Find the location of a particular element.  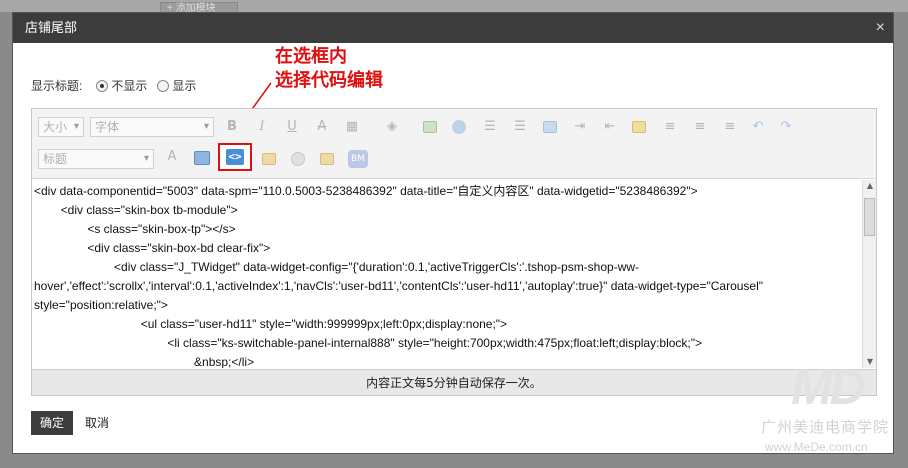

editor-toolbar: 大小 字体 B I U A ▦ ◈ ☰ ☰ ⇥ ⇤ ≡ ≡ ≡ ↶ ↷ 标题 A is located at coordinates (454, 144).